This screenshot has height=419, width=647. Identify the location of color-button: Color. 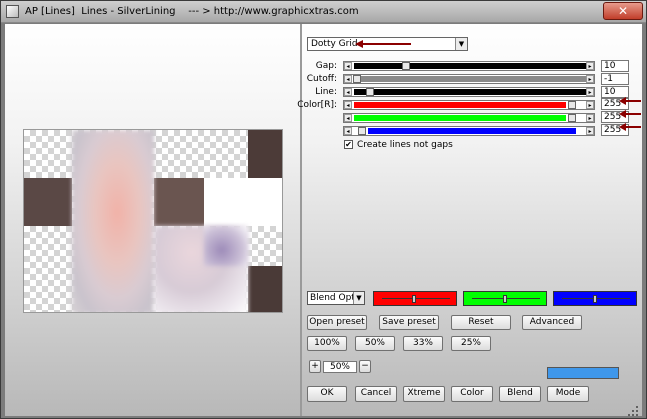
(472, 394).